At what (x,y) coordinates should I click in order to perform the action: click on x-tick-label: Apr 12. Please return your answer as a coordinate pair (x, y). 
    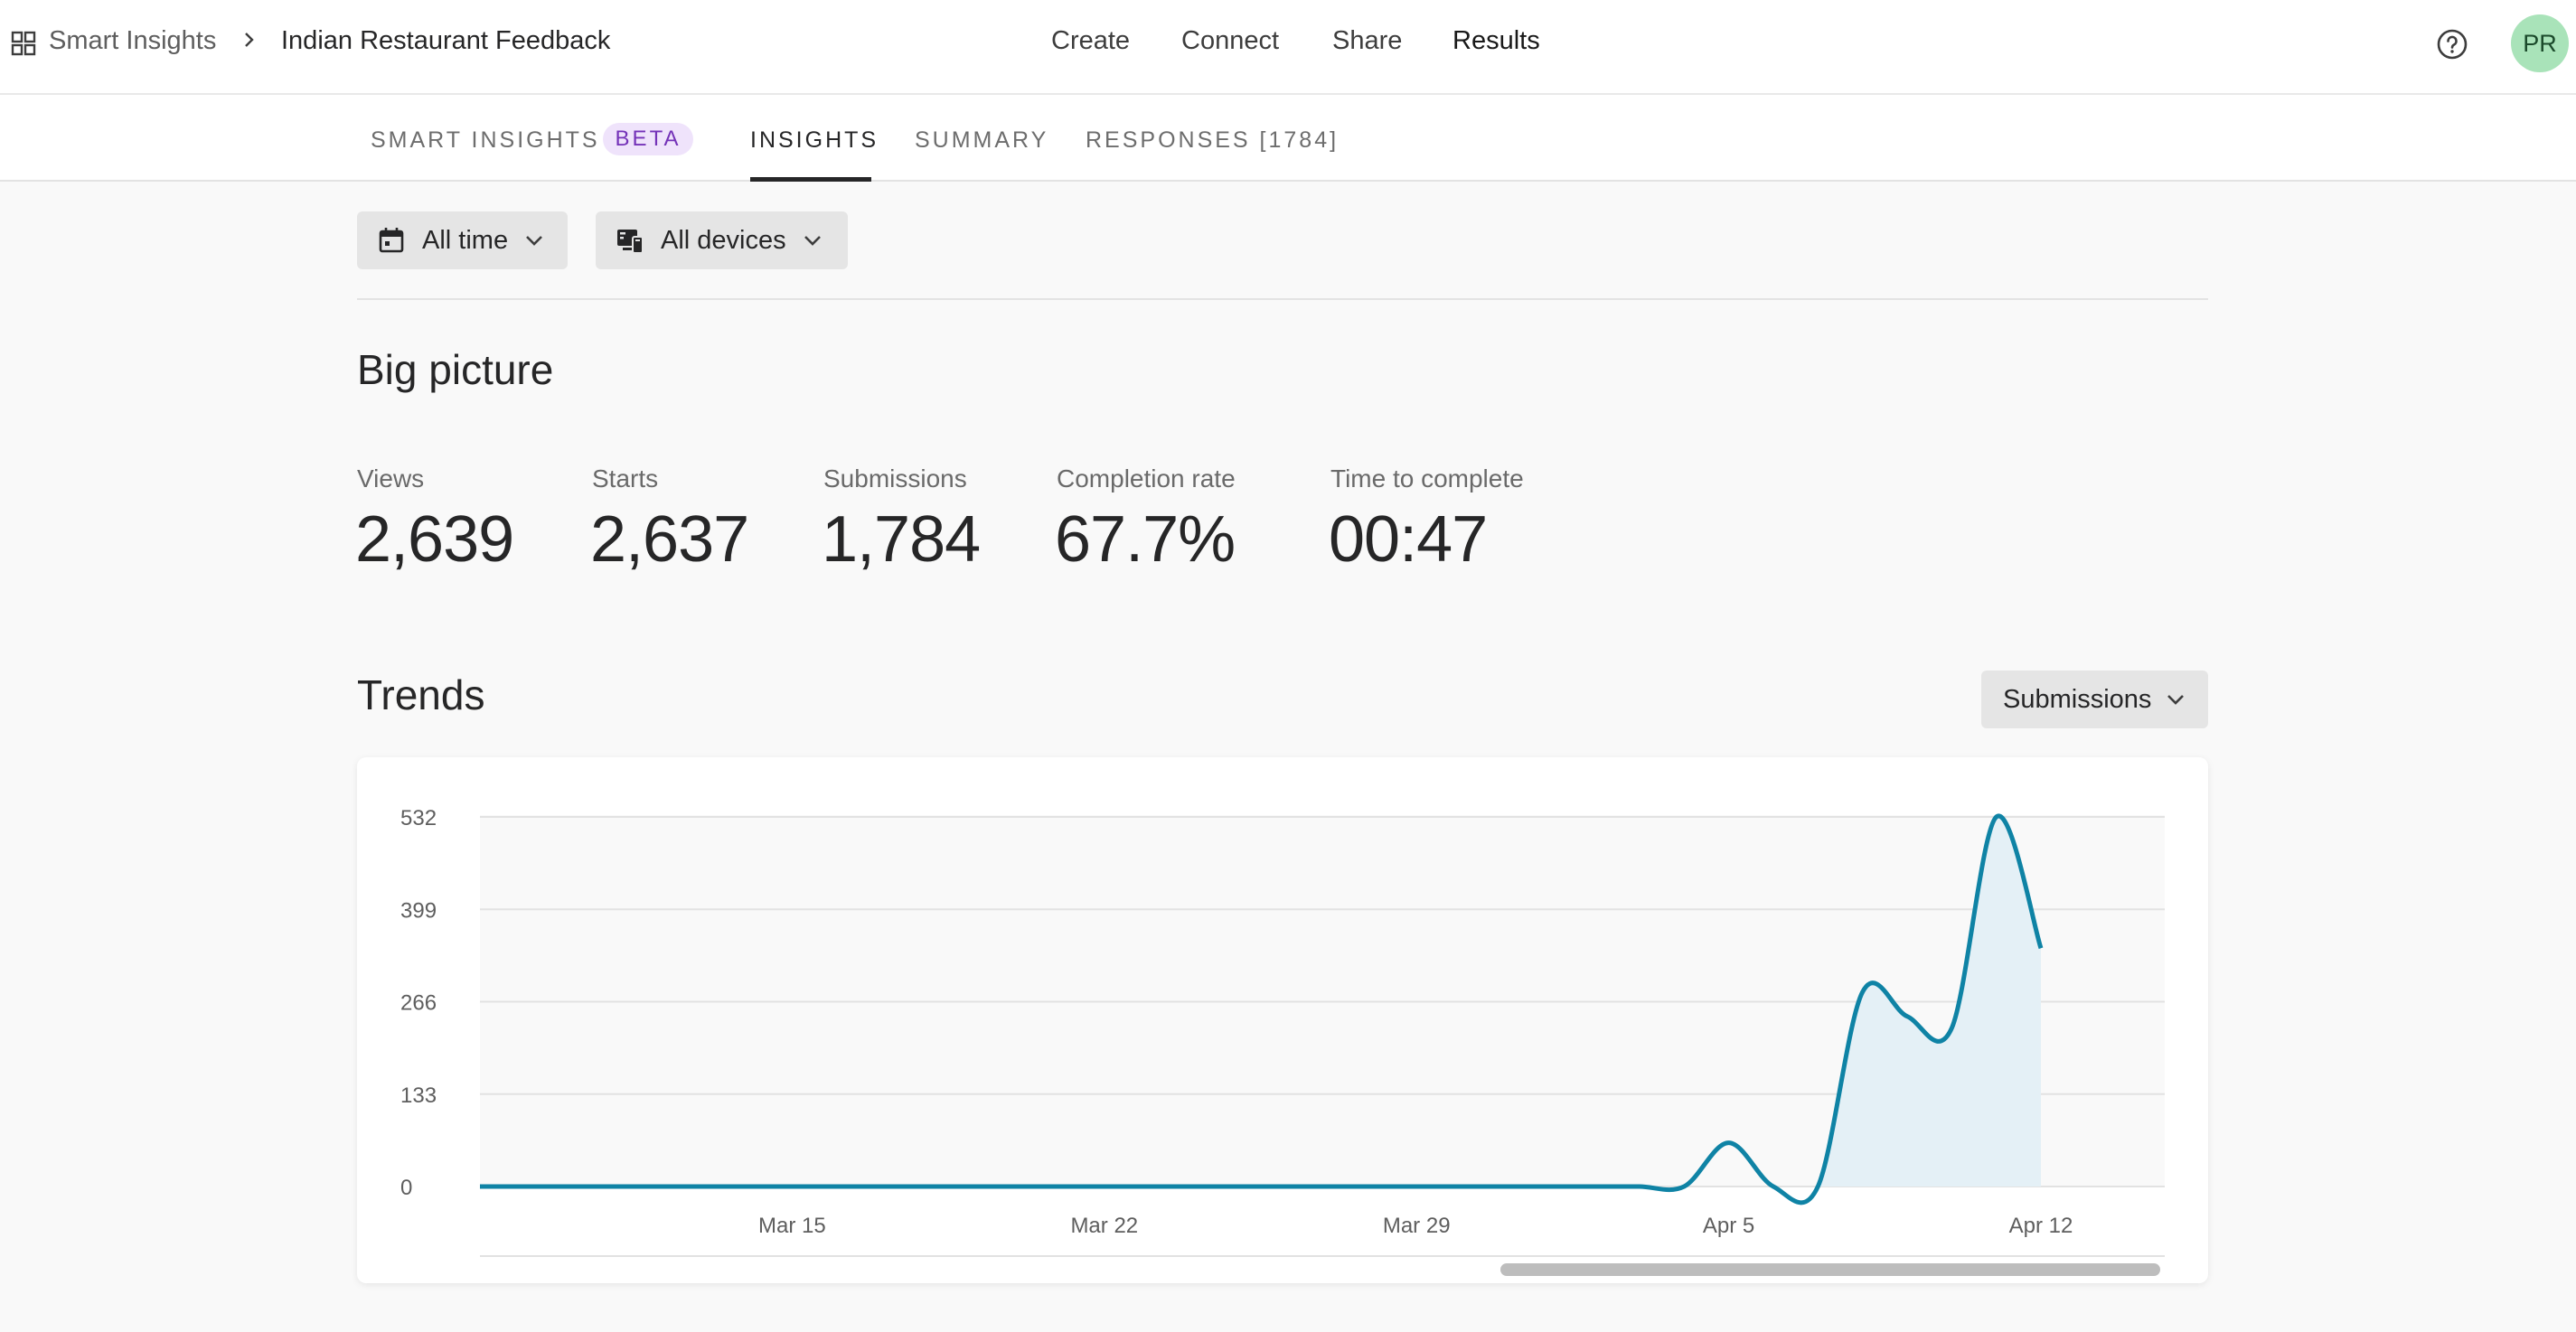
    Looking at the image, I should click on (2041, 1226).